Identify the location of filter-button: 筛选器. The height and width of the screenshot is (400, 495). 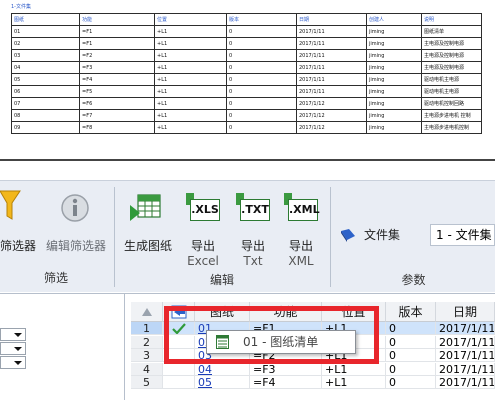
(19, 224).